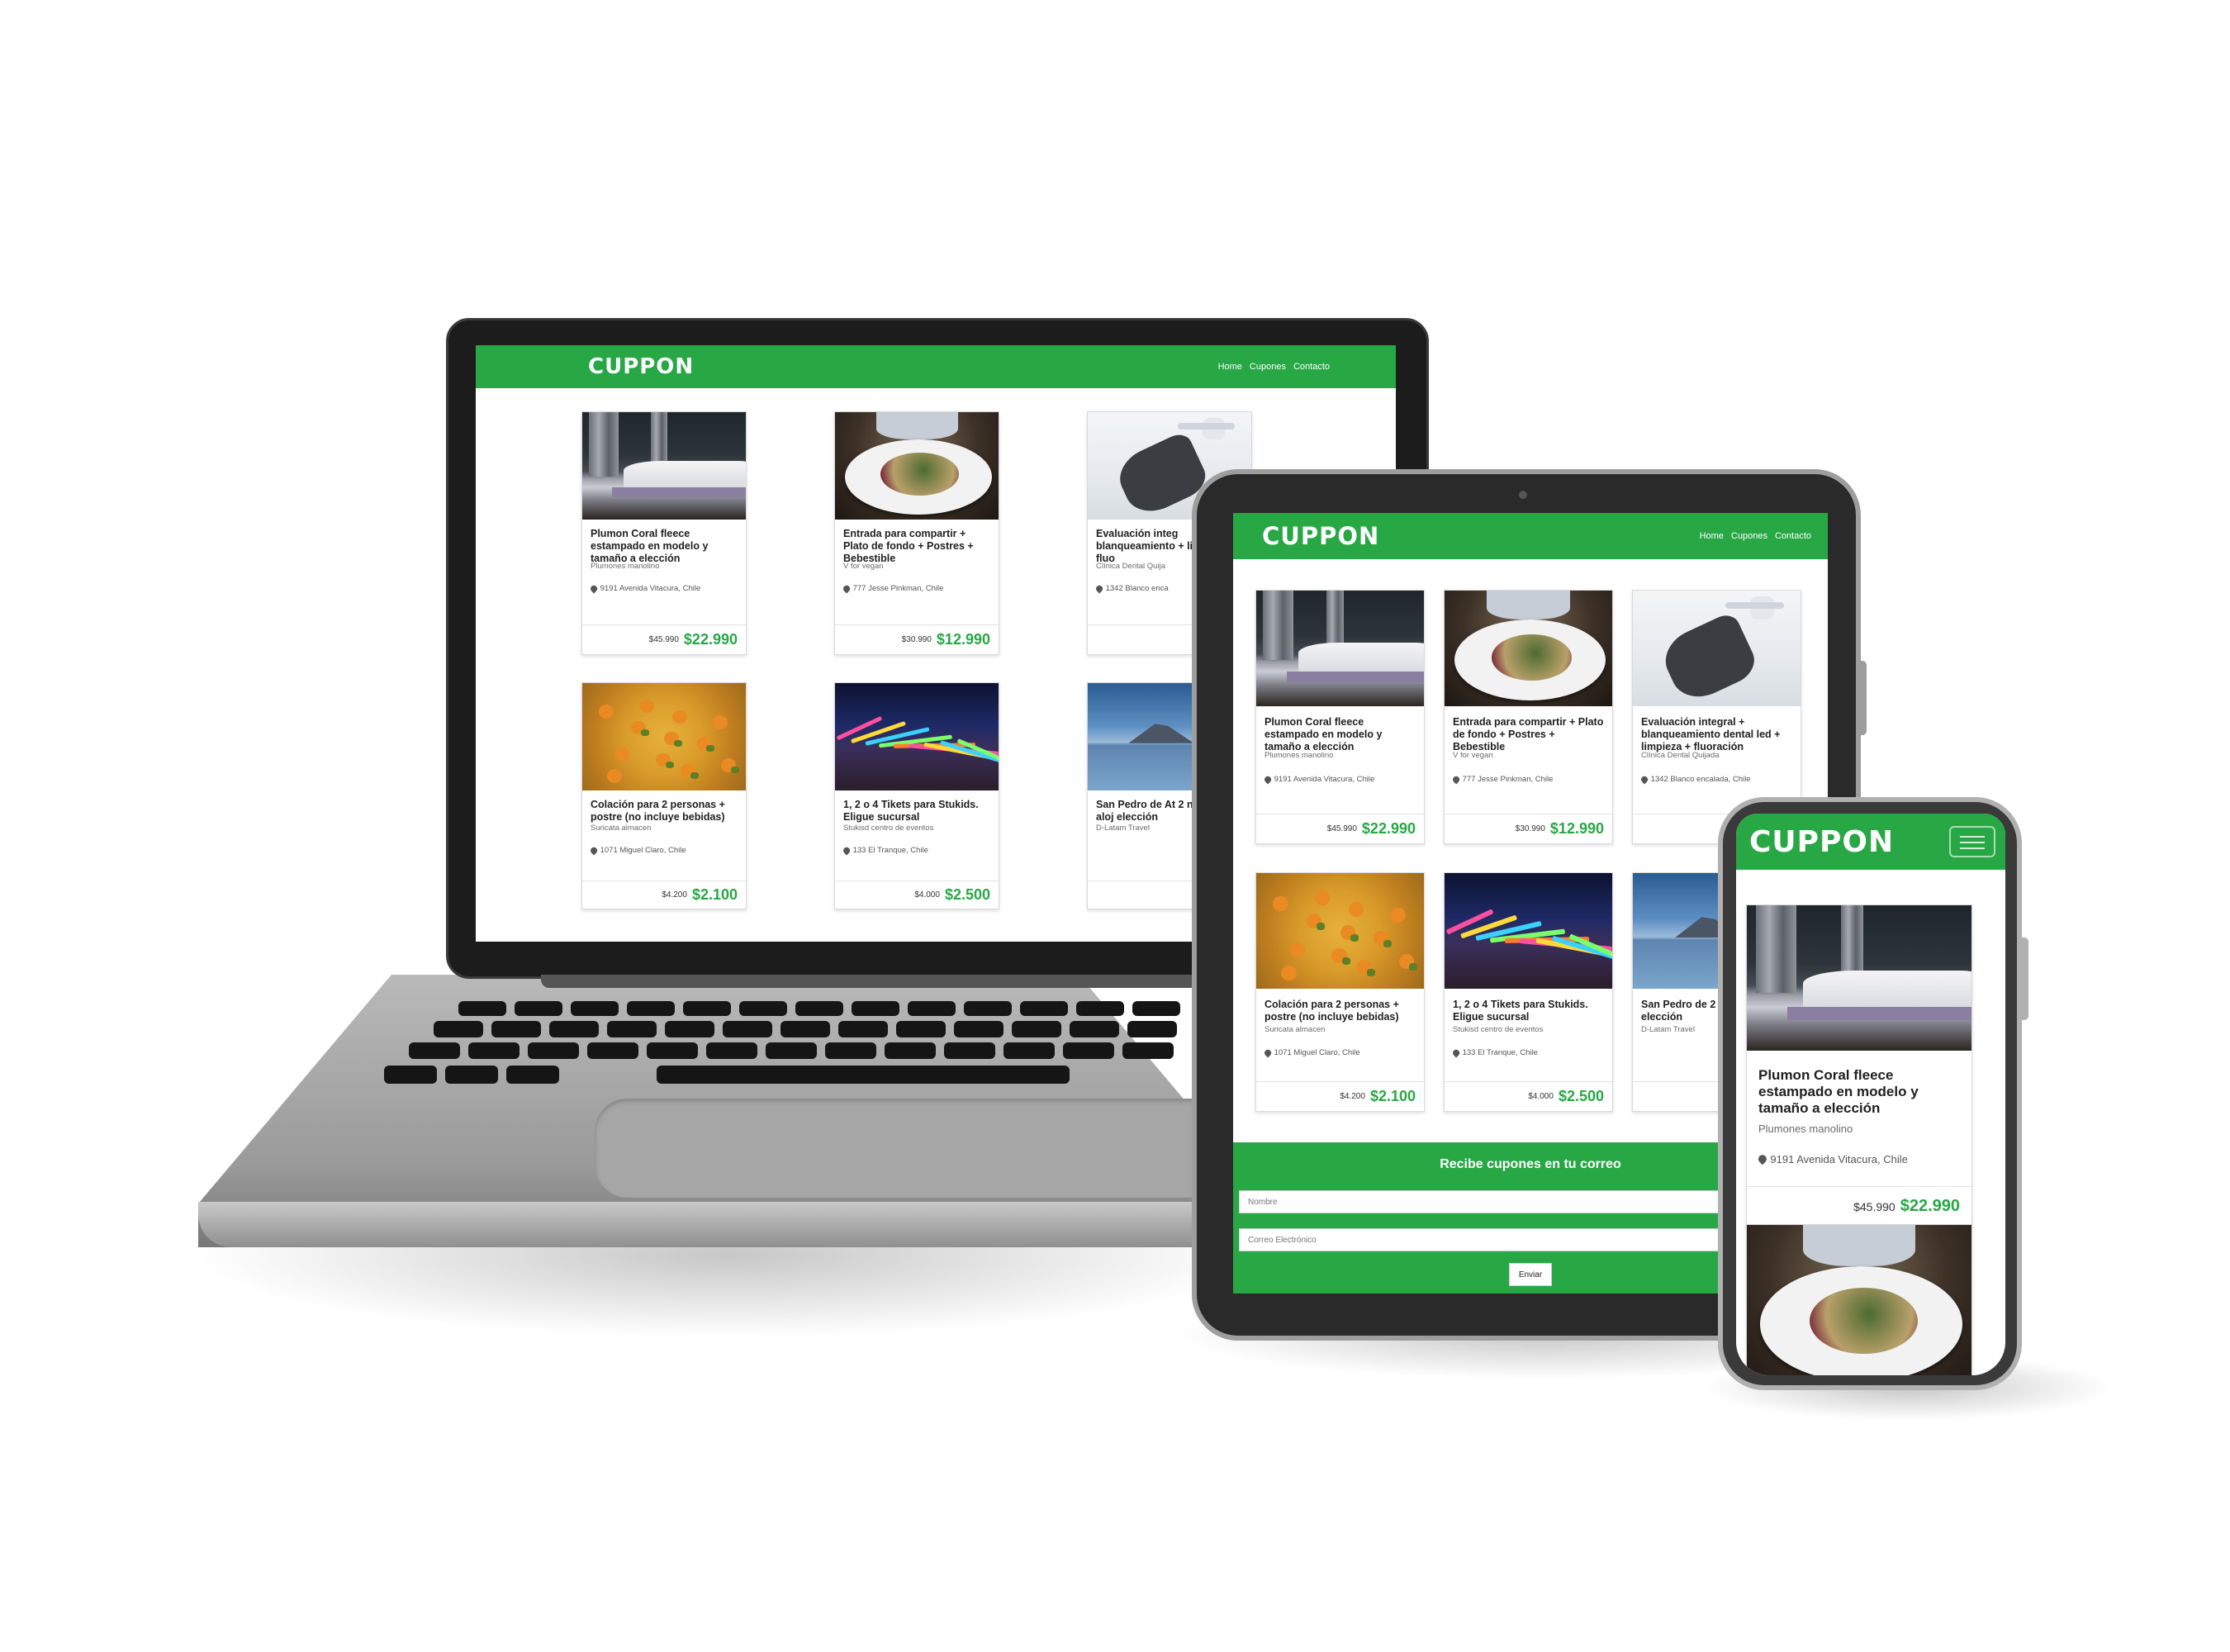  Describe the element at coordinates (1839, 1159) in the screenshot. I see `coupon-location-text: 9191 Avenida Vitacura, Chile` at that location.